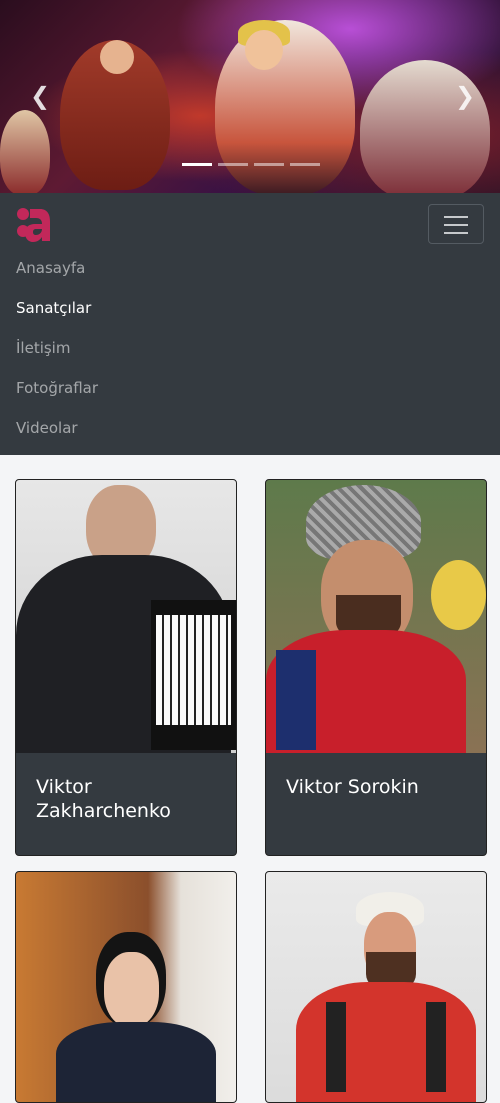 Image resolution: width=500 pixels, height=1103 pixels. What do you see at coordinates (47, 428) in the screenshot?
I see `nav-item-videolar: Videolar` at bounding box center [47, 428].